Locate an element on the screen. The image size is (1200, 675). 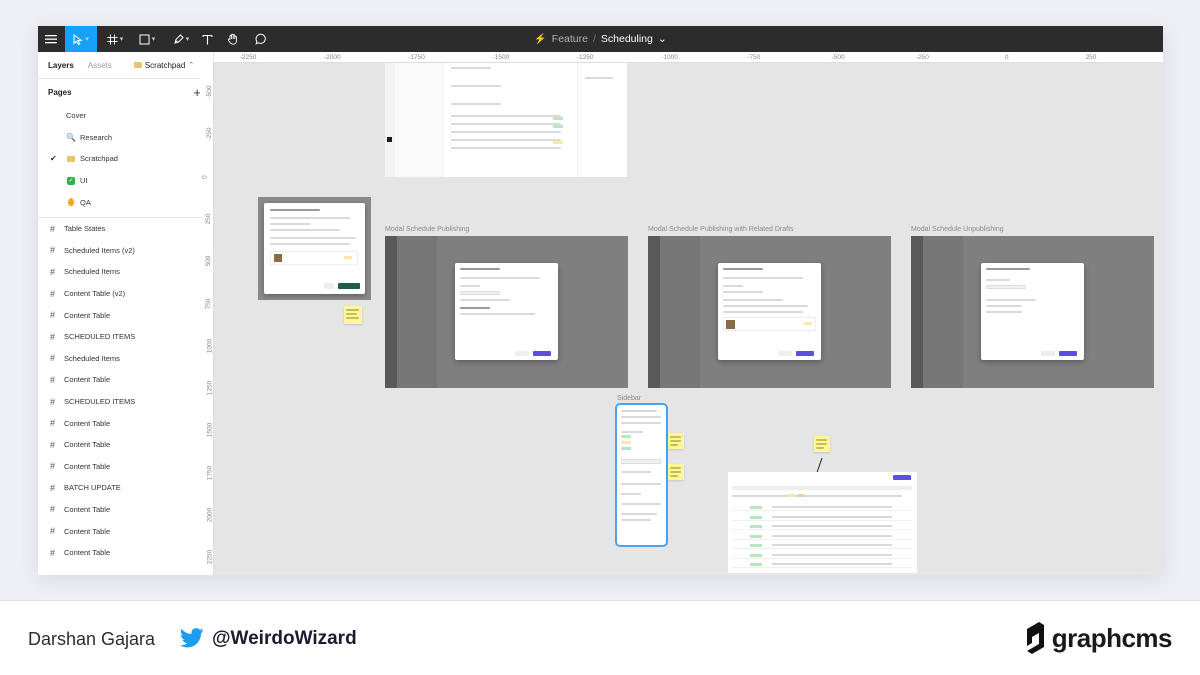
hand-tool-button is located at coordinates (233, 39).